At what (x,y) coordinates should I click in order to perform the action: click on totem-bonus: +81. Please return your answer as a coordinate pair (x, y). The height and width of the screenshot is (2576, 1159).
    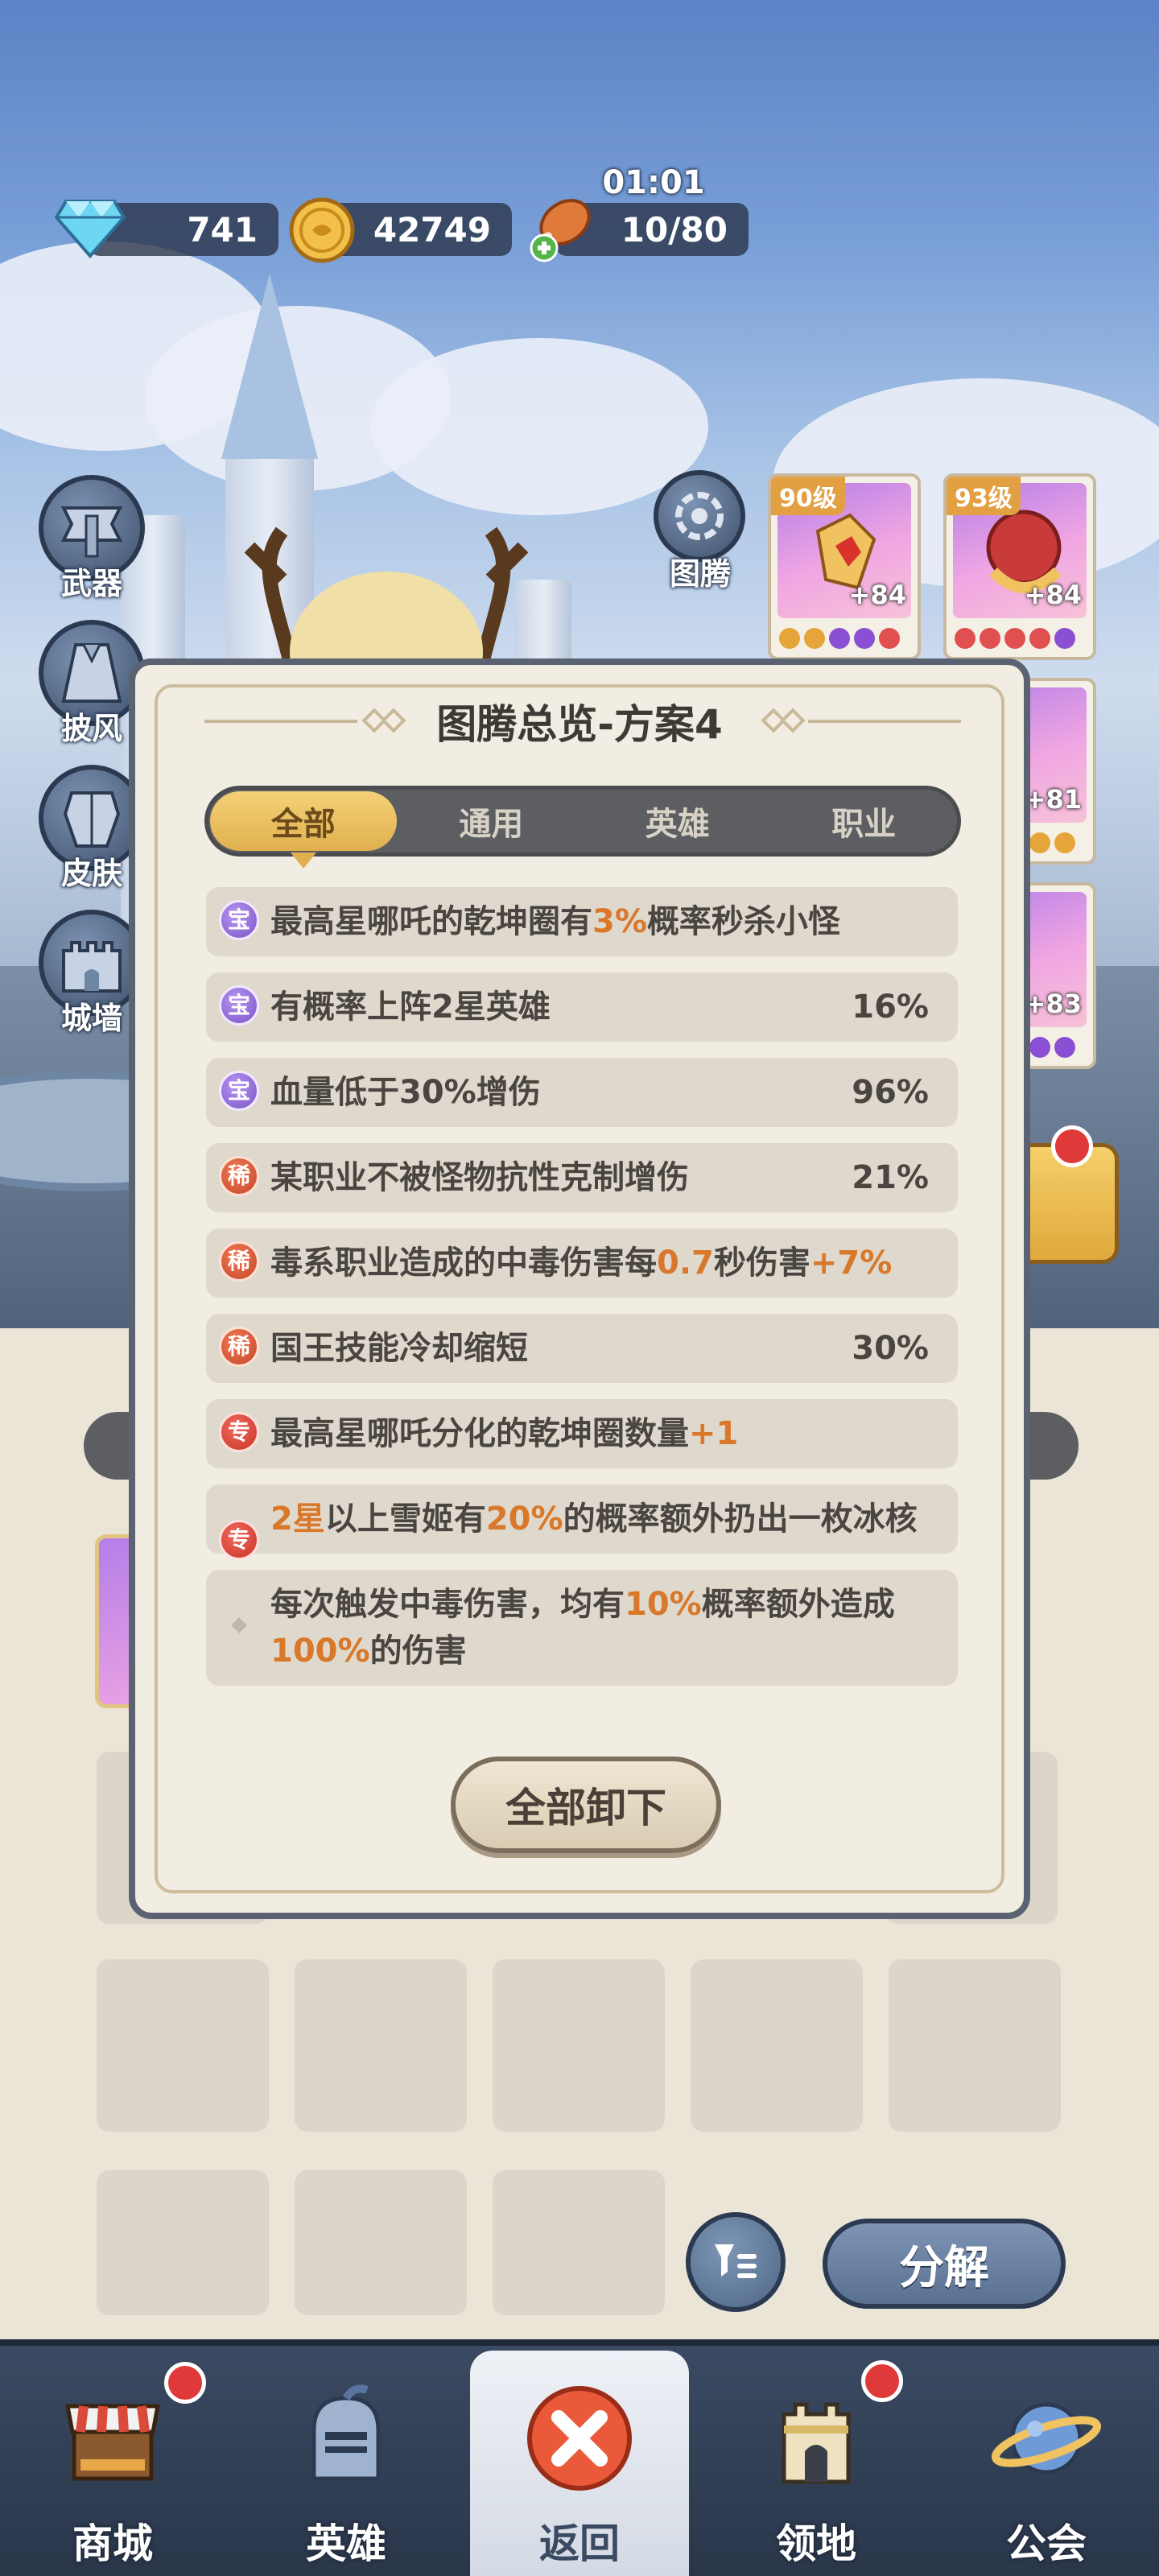
    Looking at the image, I should click on (1053, 799).